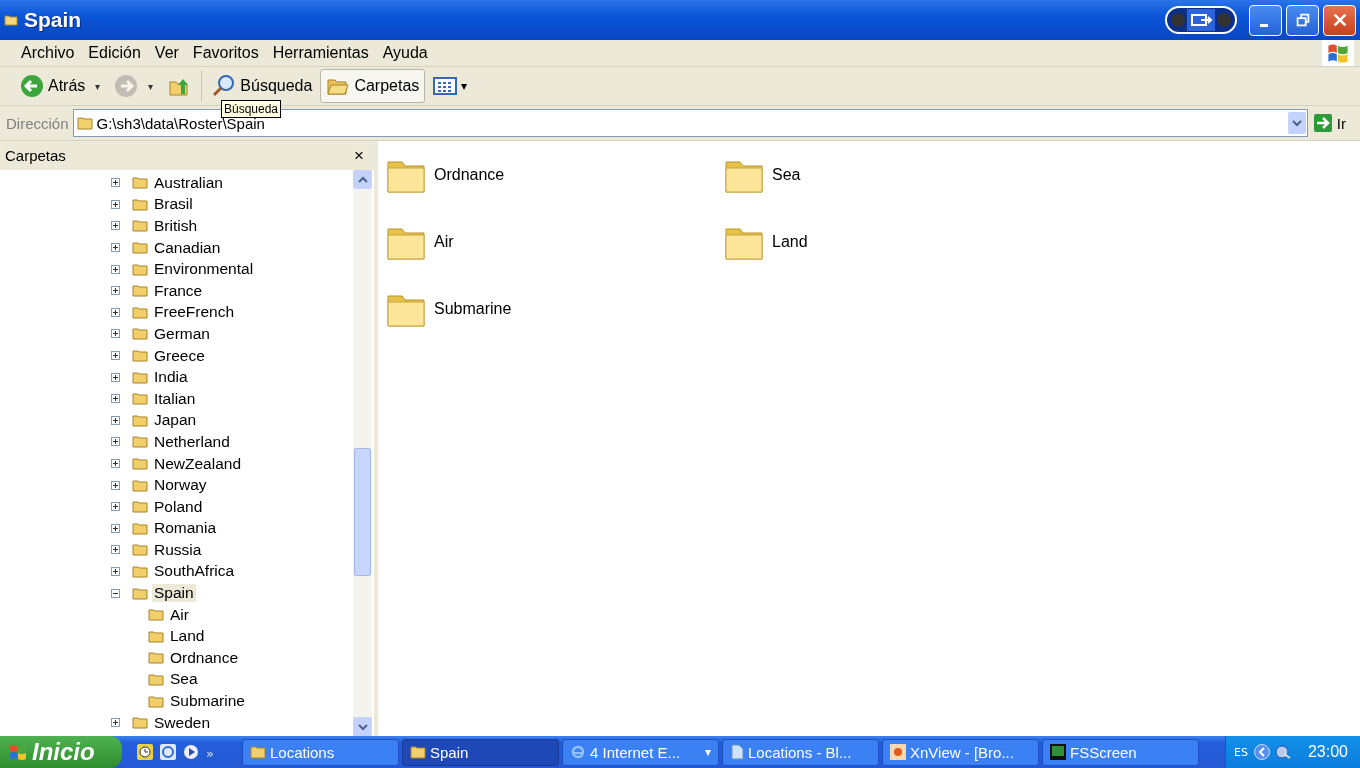 The image size is (1360, 768). I want to click on tree-item: Australian, so click(188, 182).